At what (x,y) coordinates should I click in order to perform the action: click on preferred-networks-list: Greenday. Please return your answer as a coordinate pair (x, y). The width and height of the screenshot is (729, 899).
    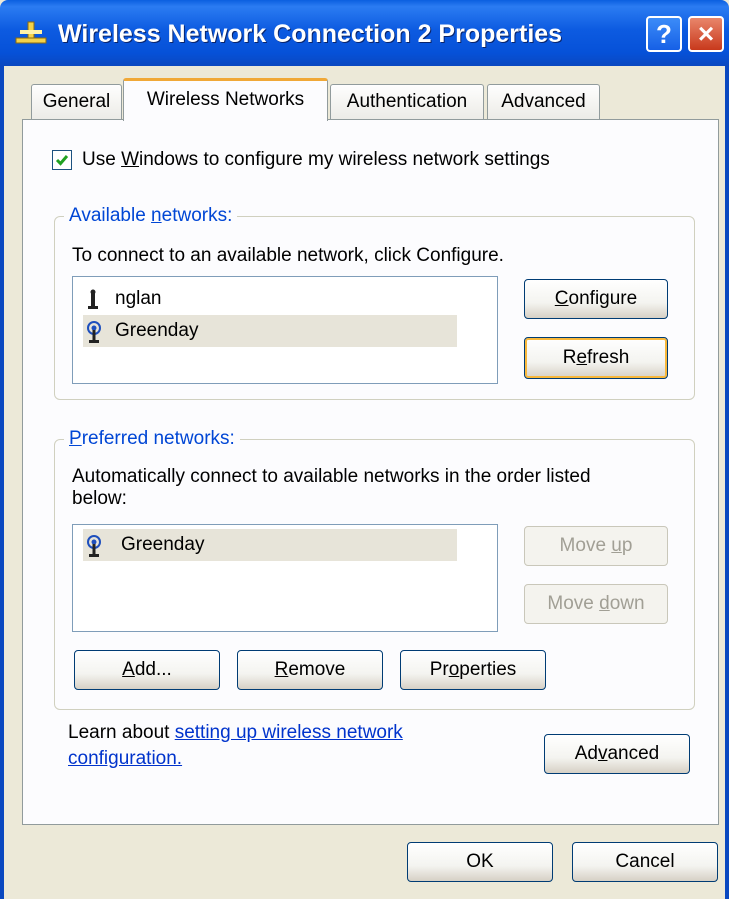
    Looking at the image, I should click on (285, 578).